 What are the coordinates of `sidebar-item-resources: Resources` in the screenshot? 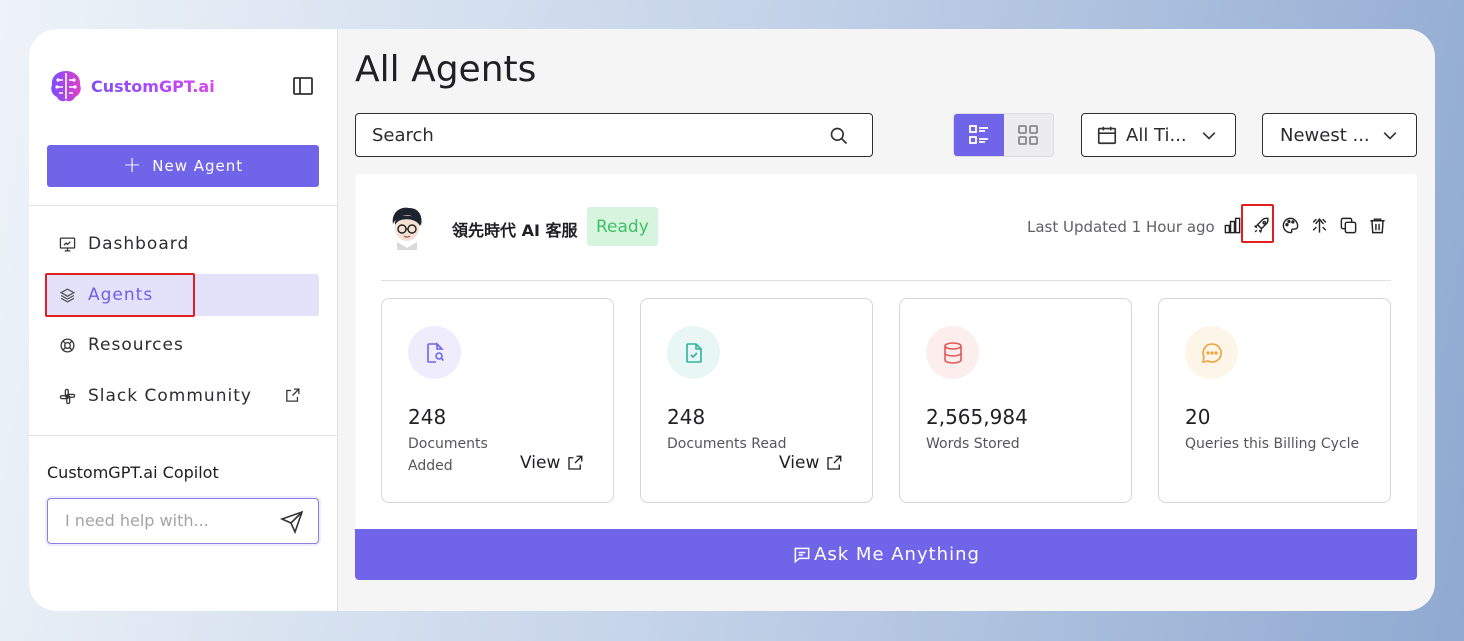 It's located at (183, 345).